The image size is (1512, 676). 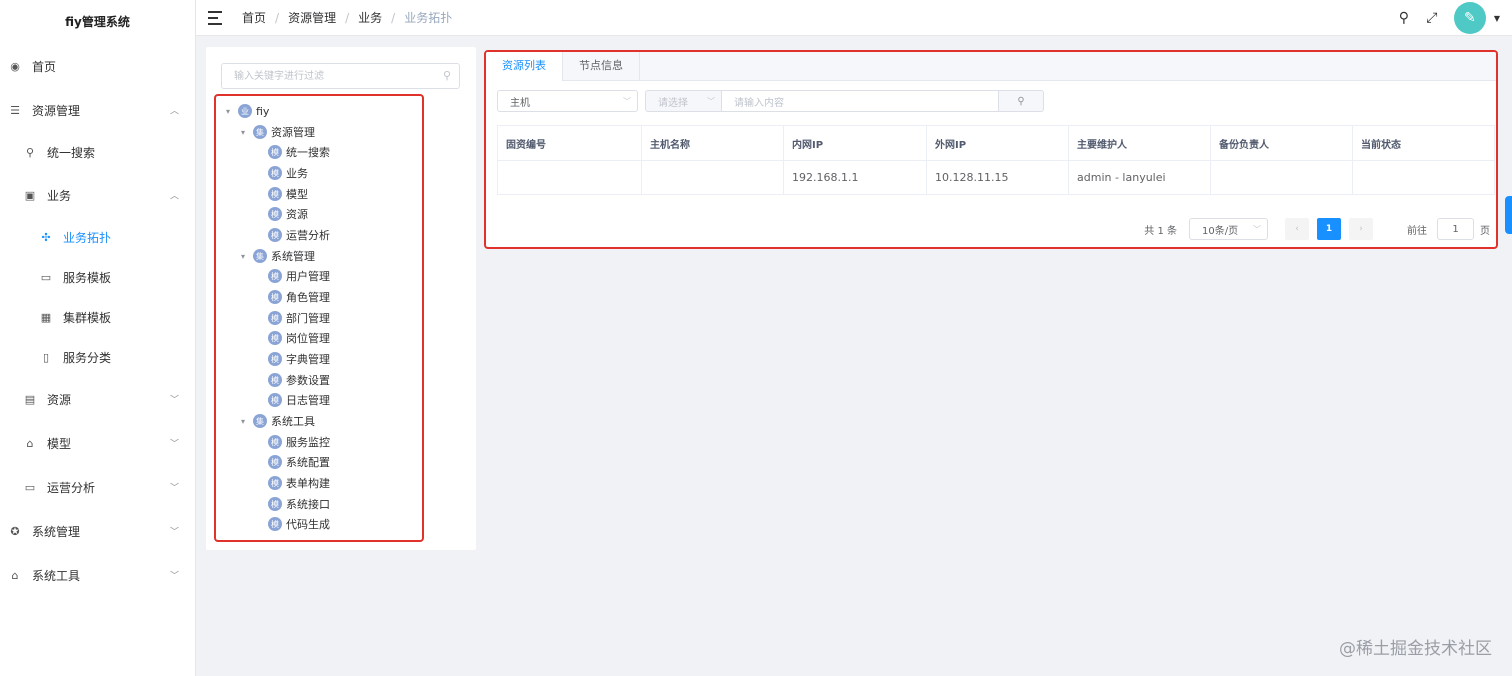 I want to click on tree-node-leaf: 模字典管理, so click(x=299, y=359).